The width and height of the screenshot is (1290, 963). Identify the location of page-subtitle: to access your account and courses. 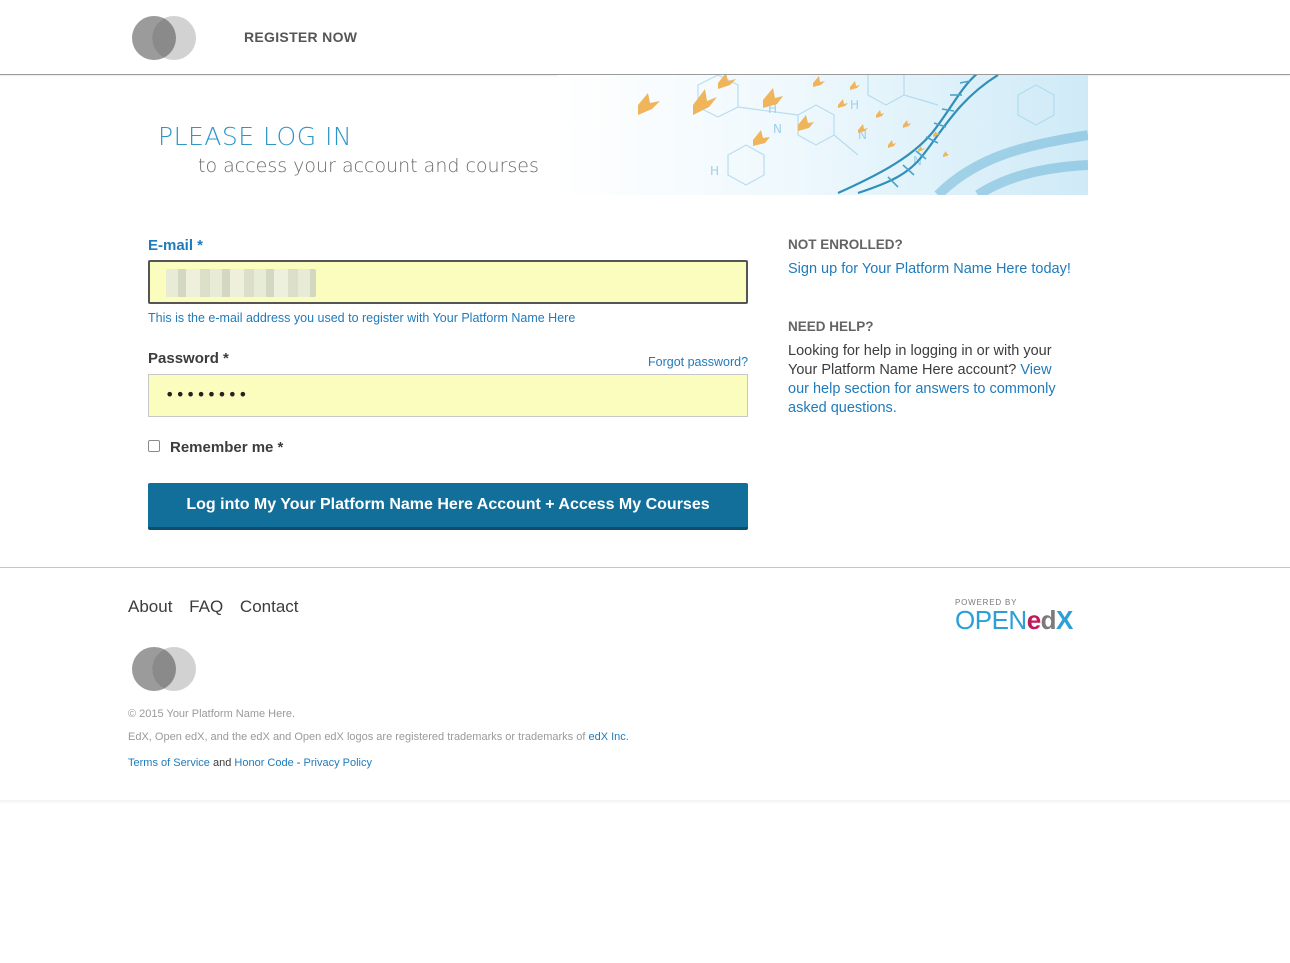
(368, 166).